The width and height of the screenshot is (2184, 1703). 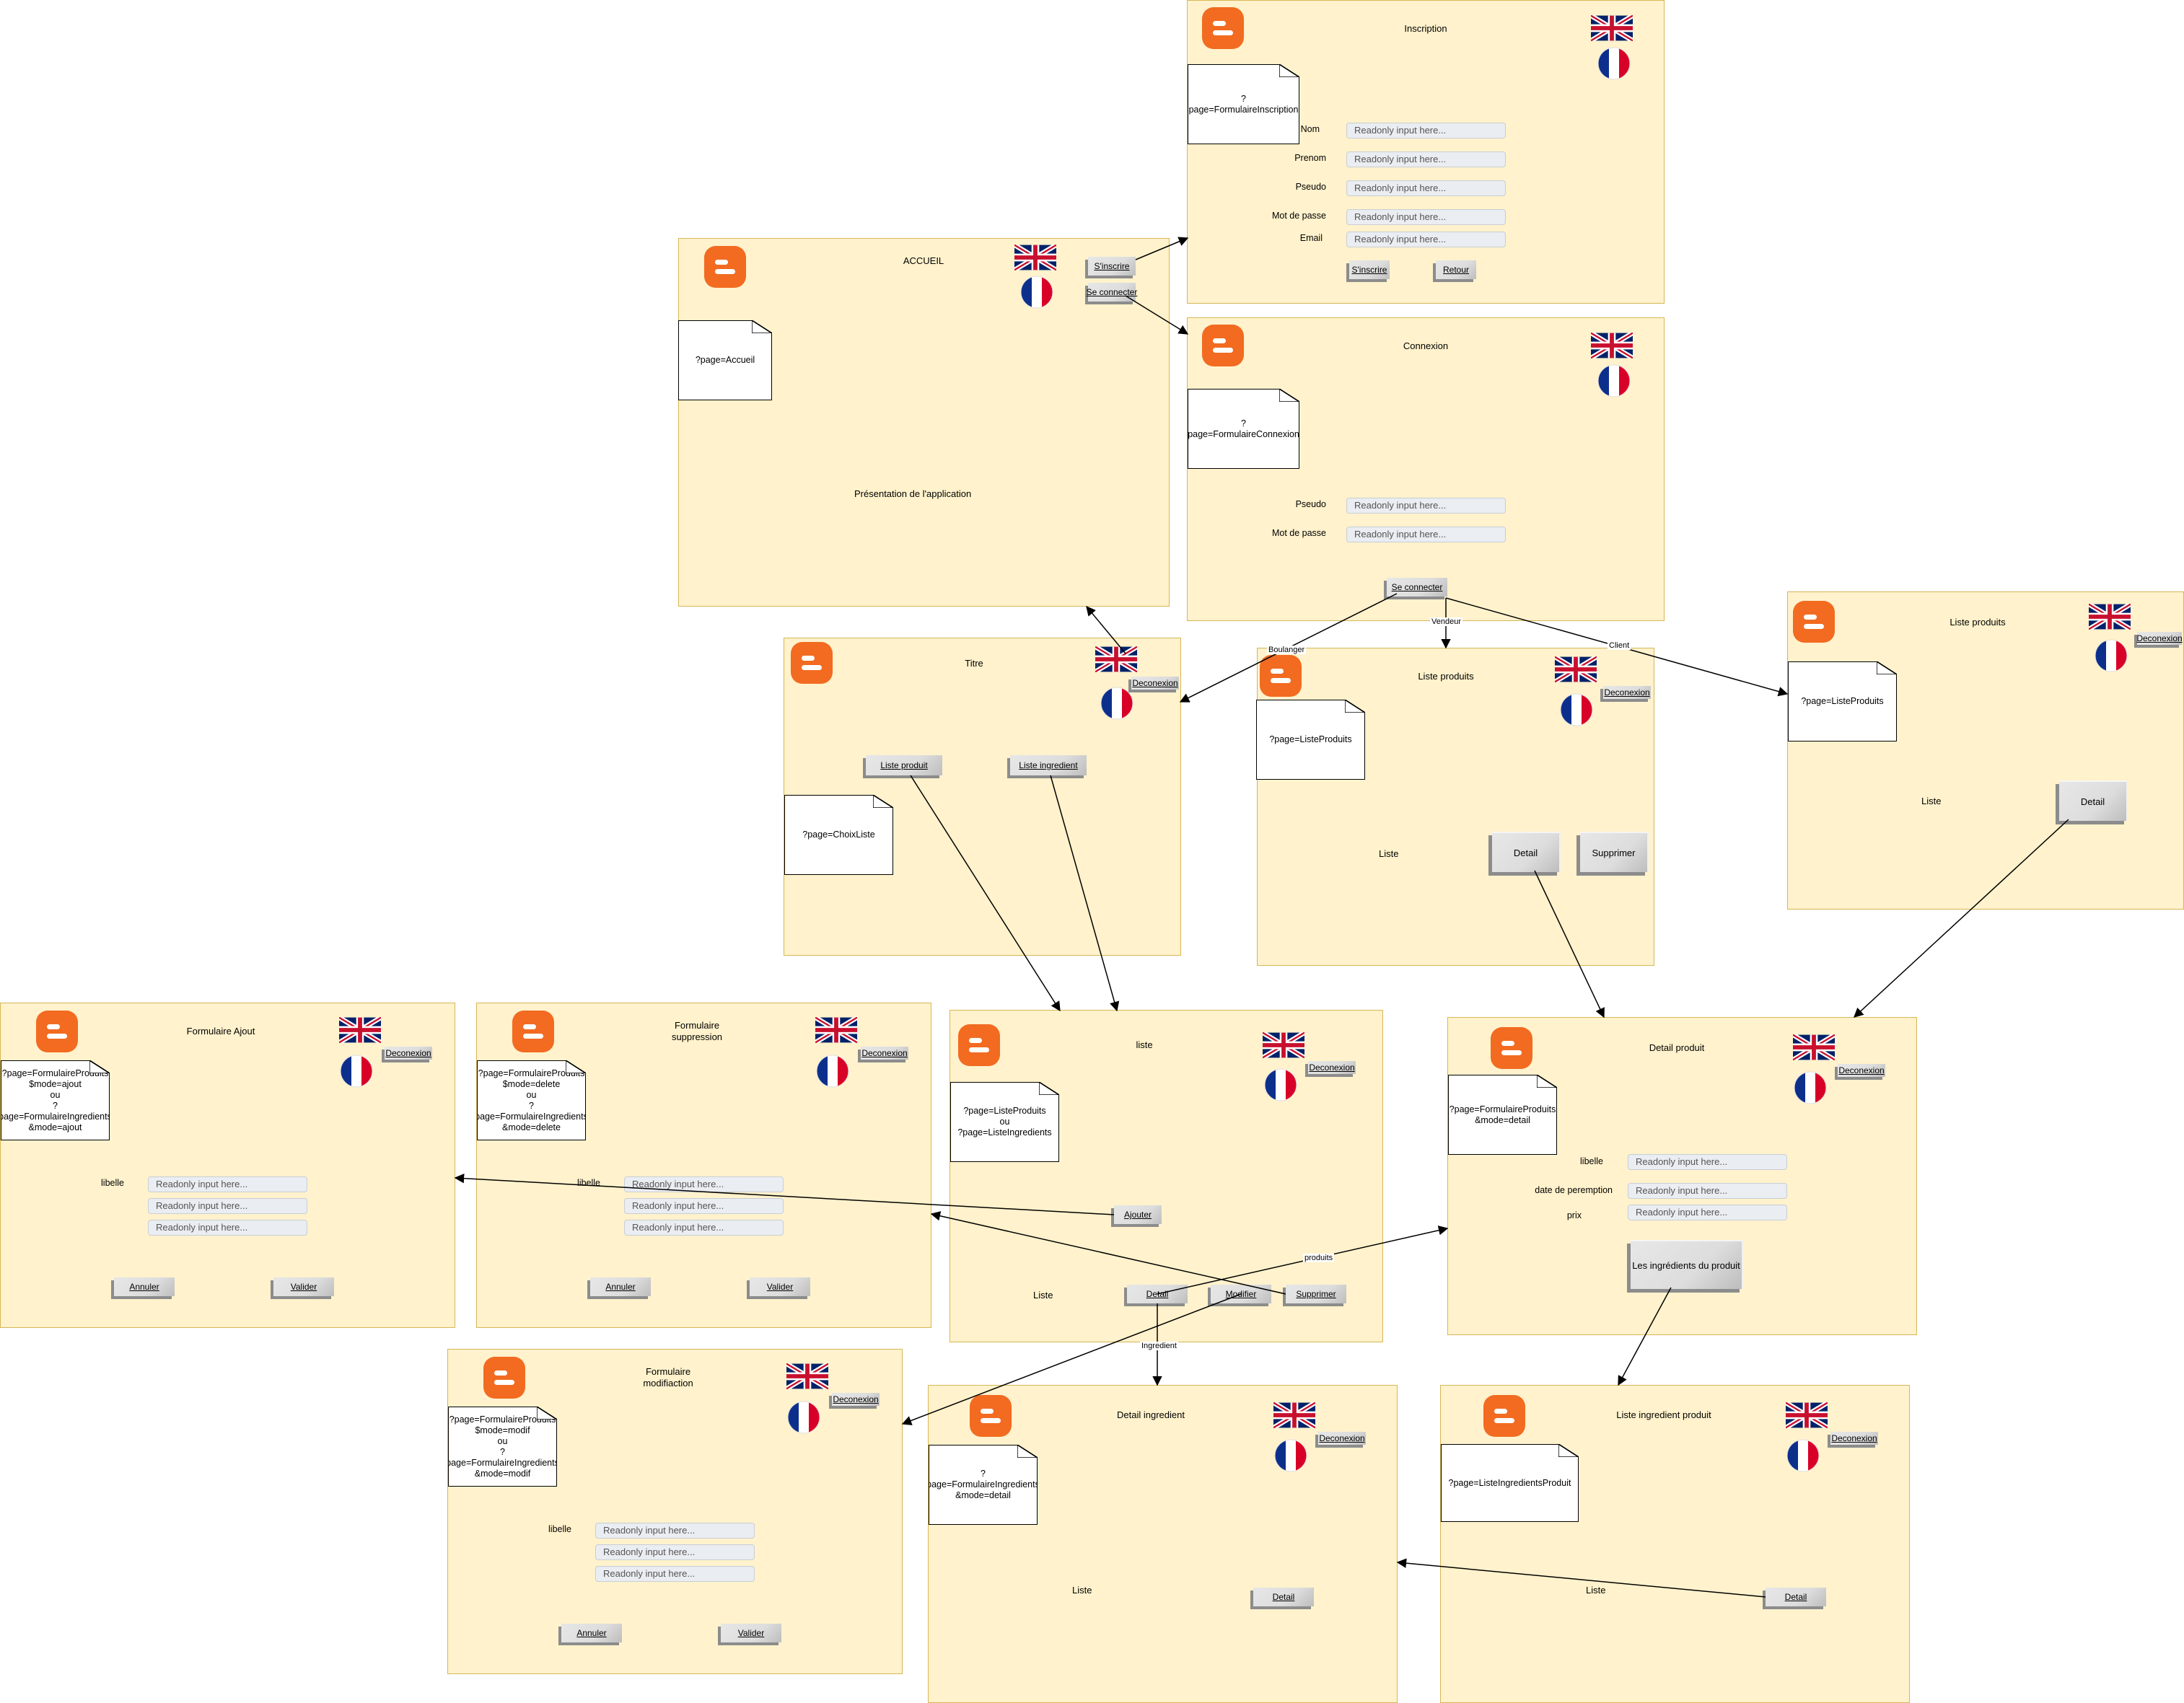 I want to click on edge-connecter-connexion, so click(x=1157, y=315).